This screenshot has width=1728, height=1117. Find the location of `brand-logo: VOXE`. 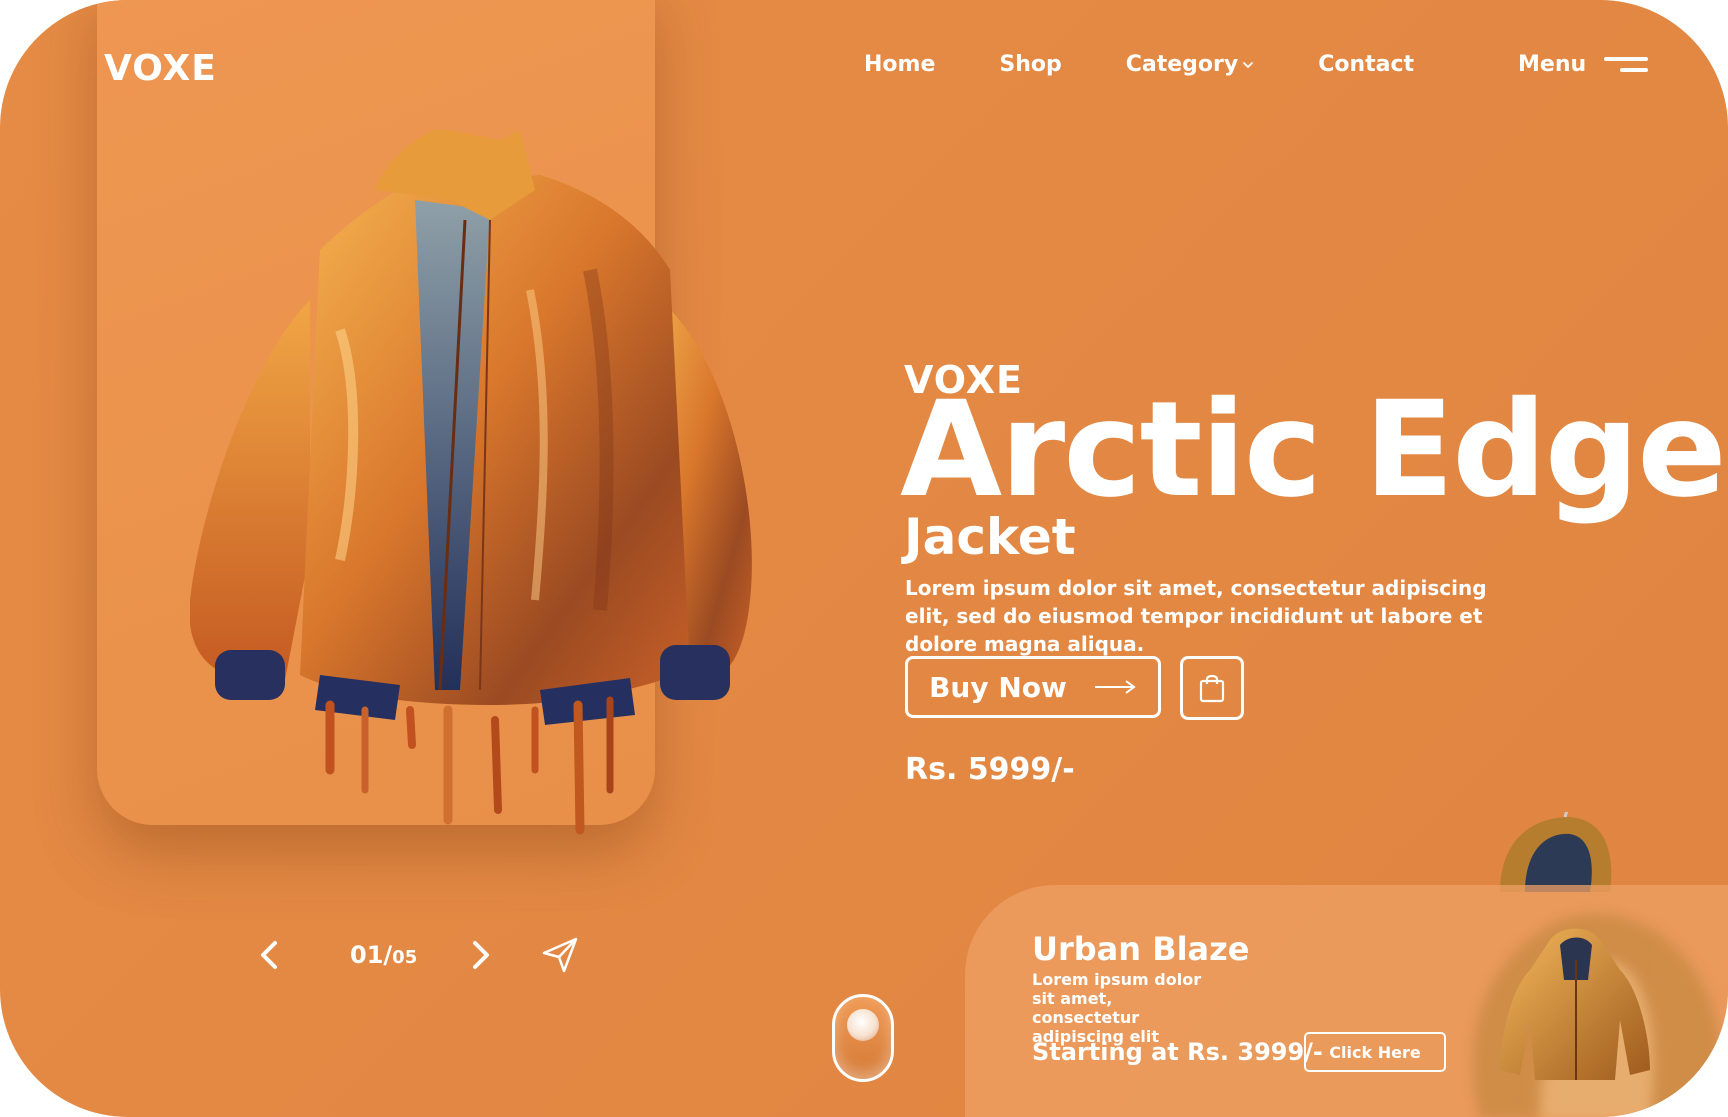

brand-logo: VOXE is located at coordinates (160, 68).